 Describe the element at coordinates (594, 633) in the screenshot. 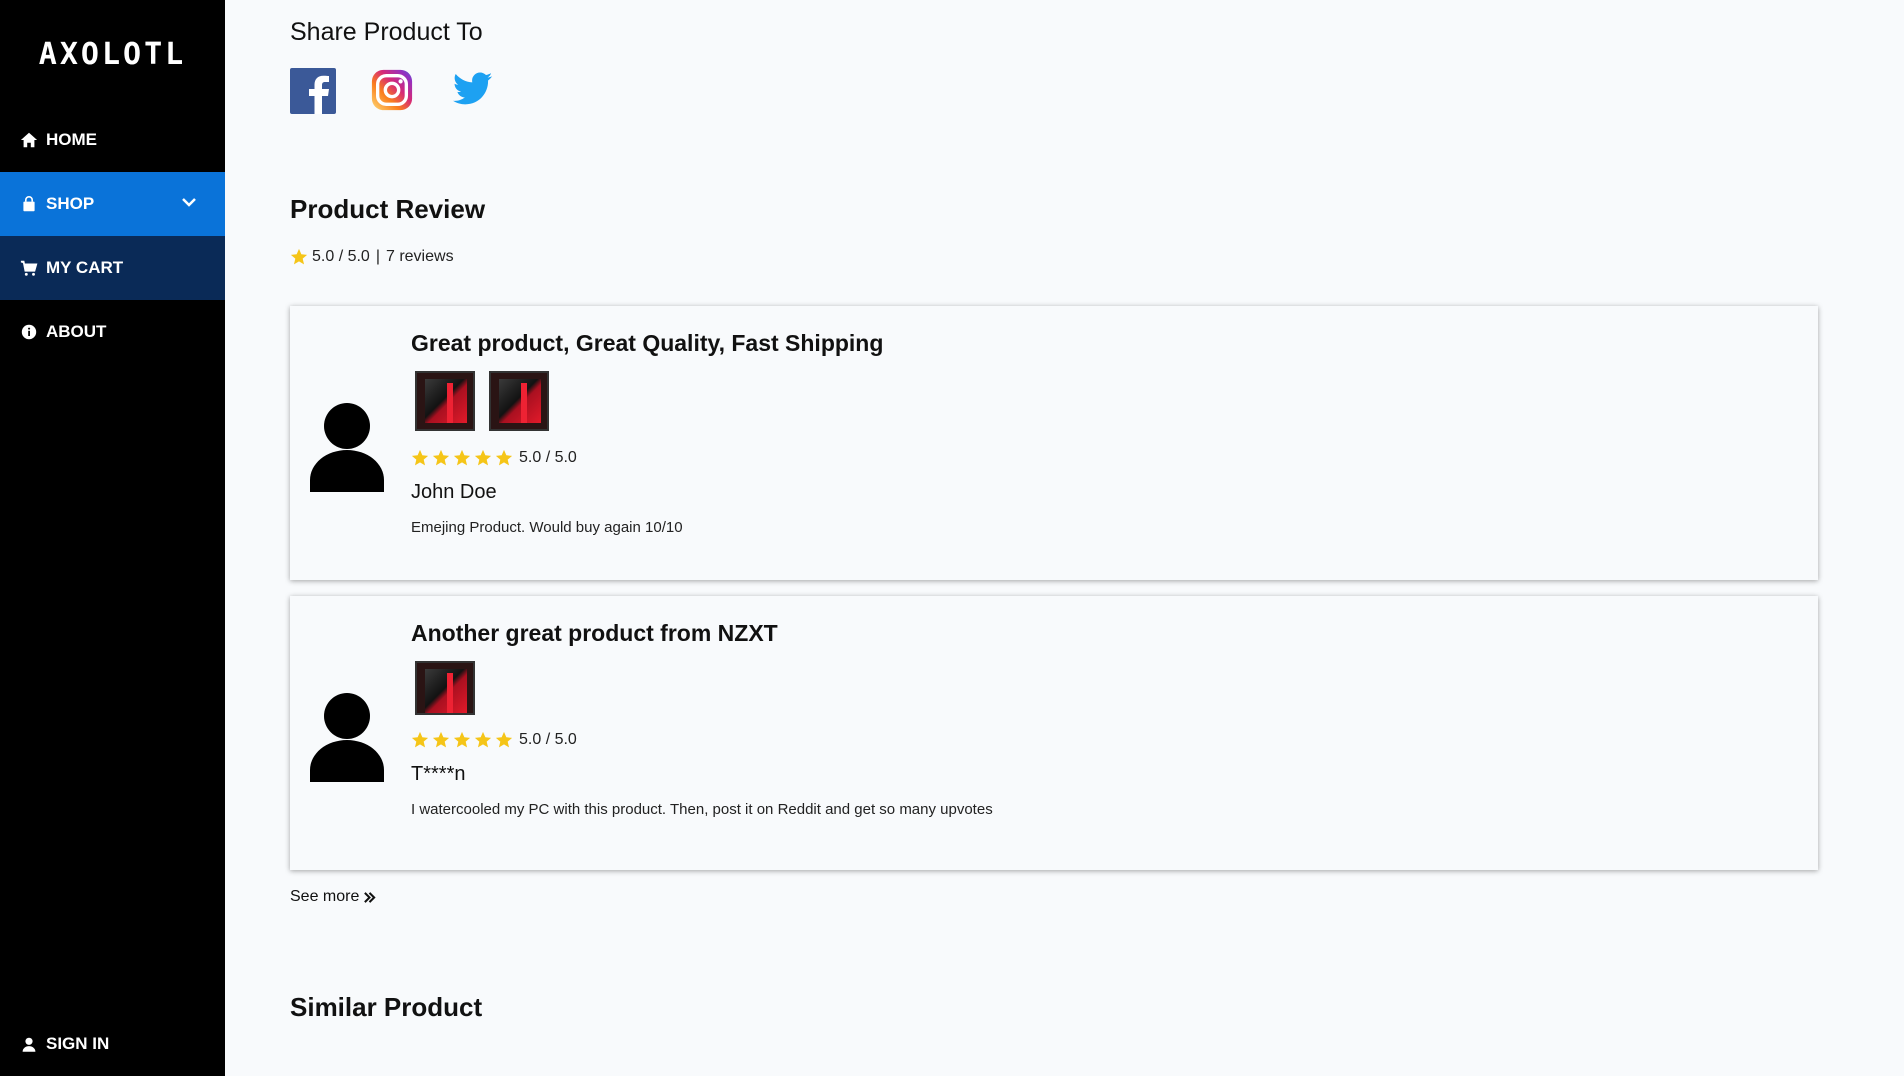

I see `review-title: Another great product from NZXT` at that location.